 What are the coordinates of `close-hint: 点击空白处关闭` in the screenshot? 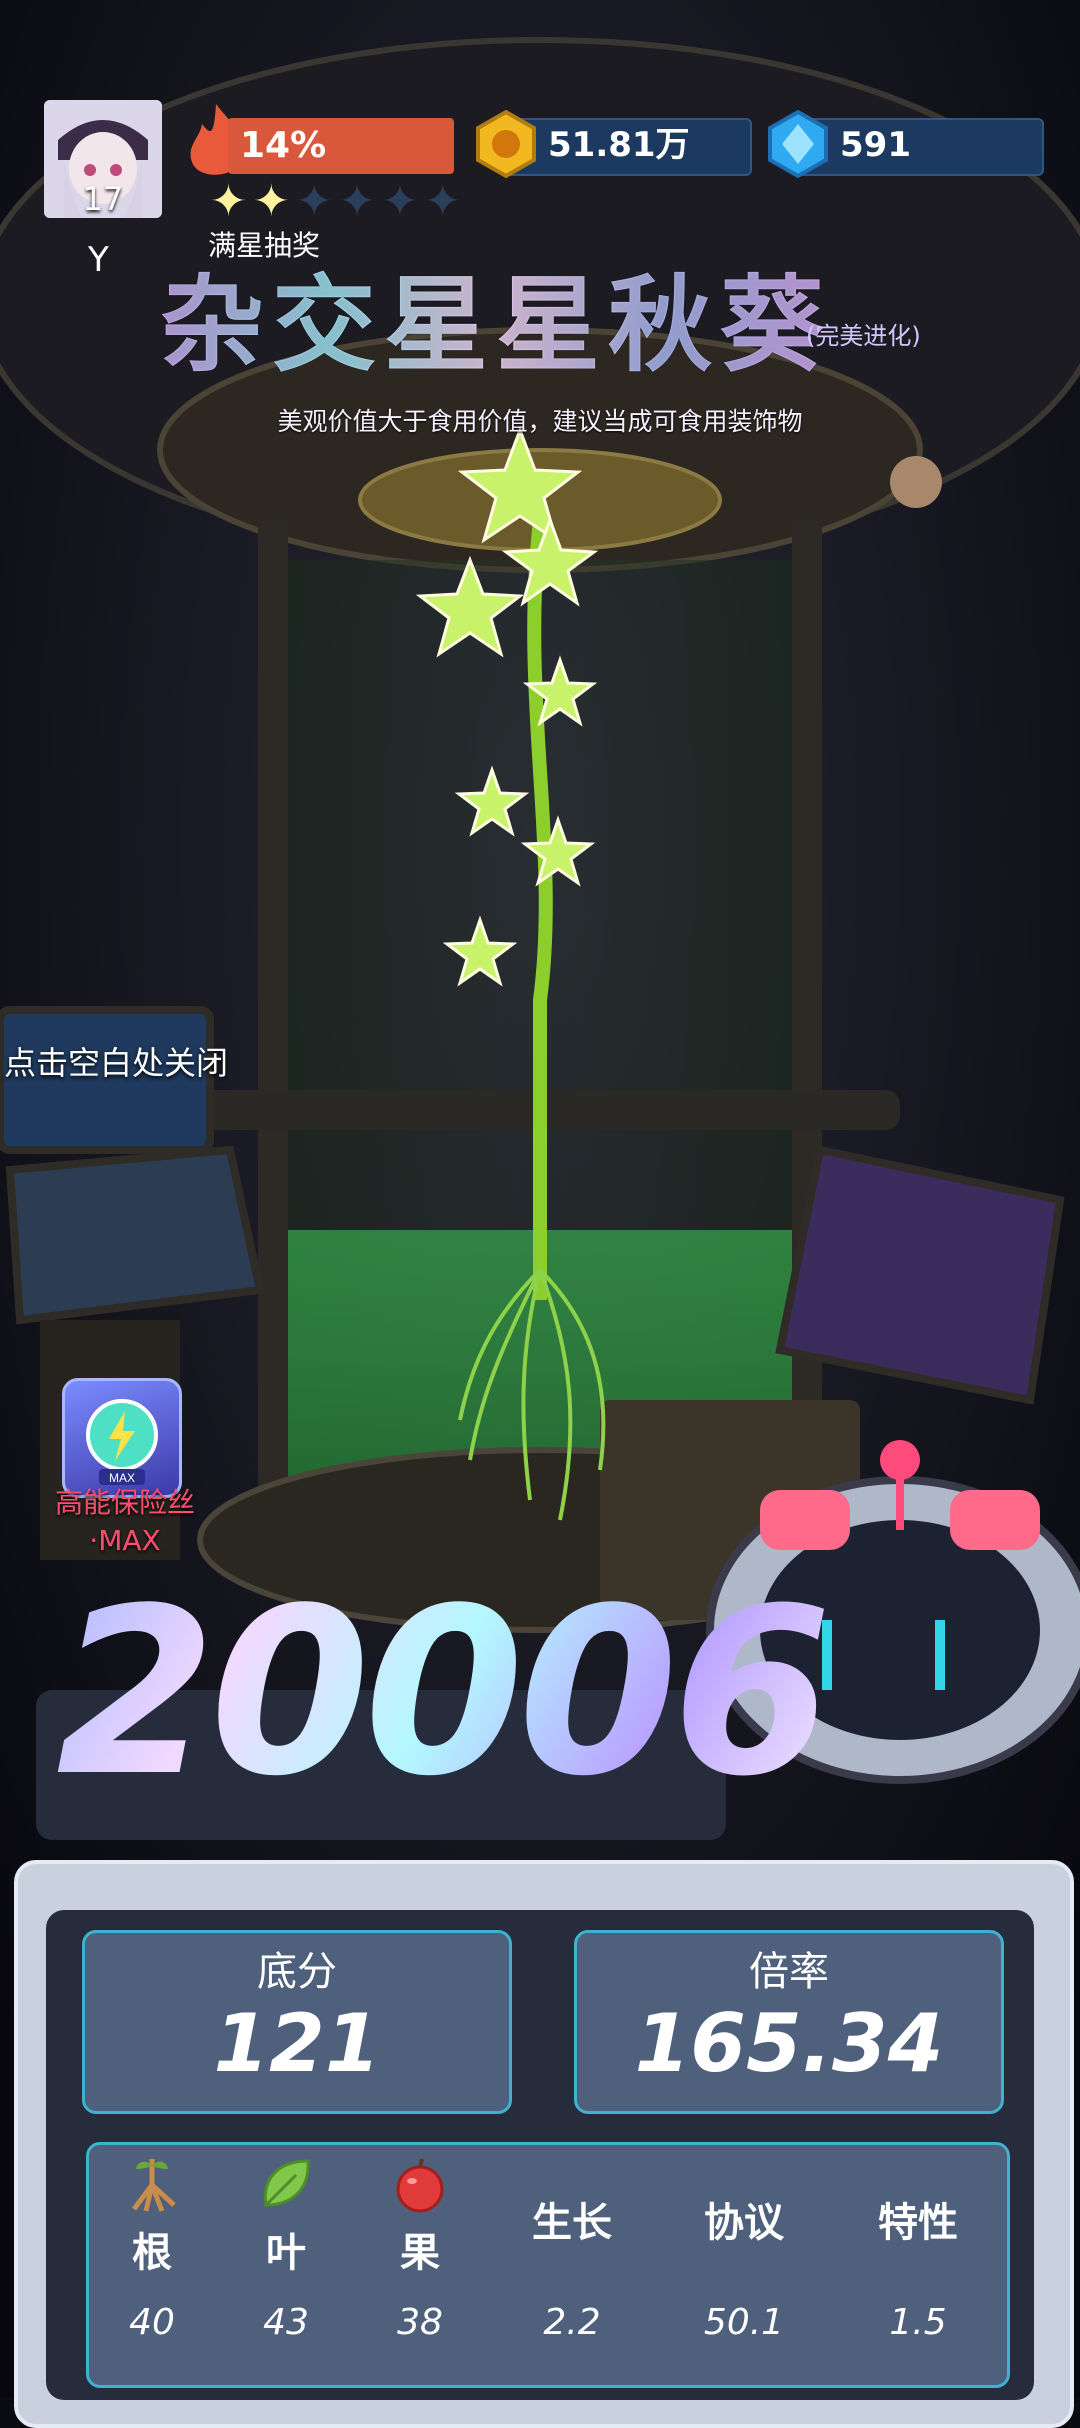 It's located at (116, 1063).